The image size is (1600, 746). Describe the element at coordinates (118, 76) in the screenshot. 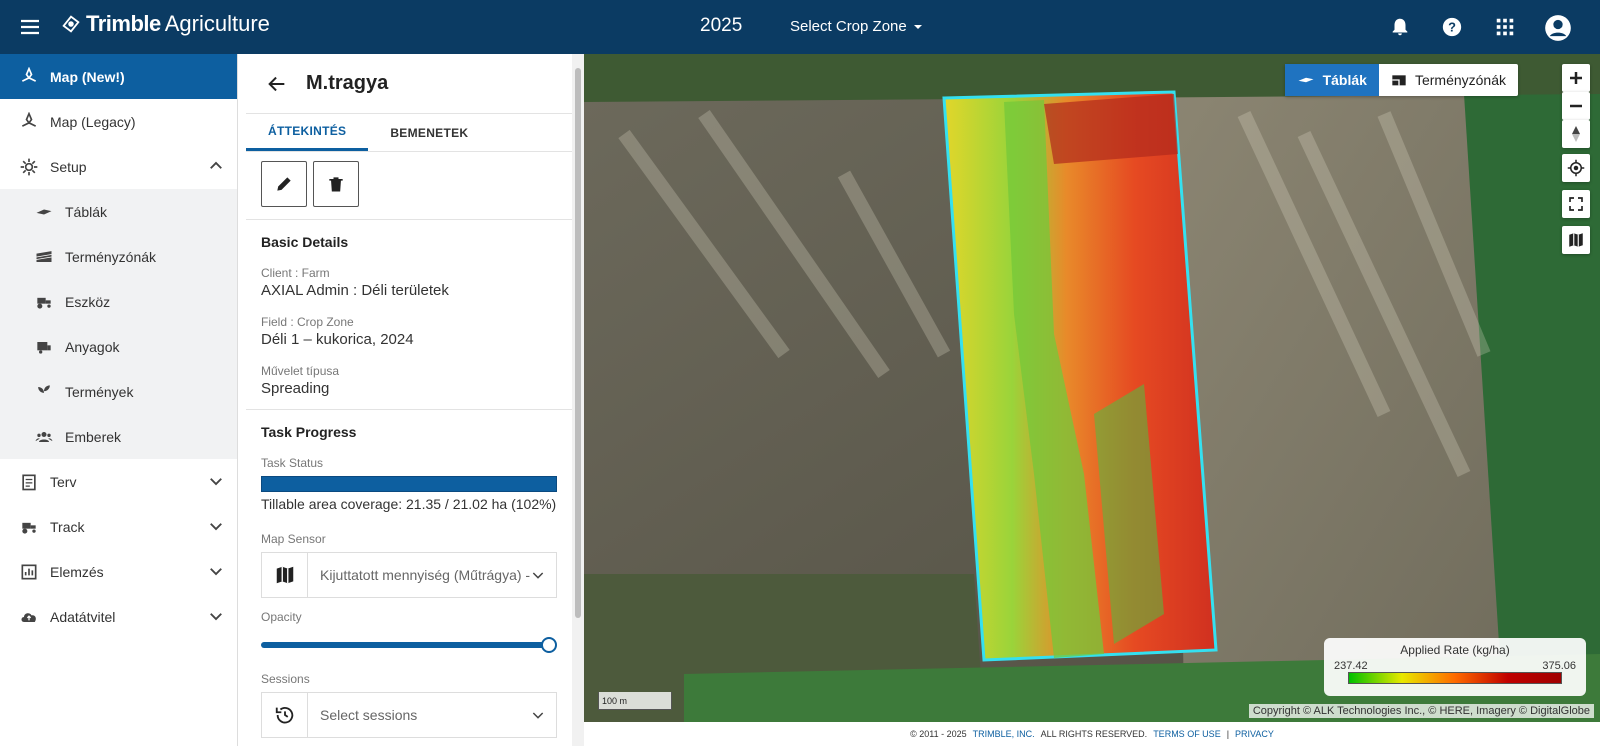

I see `sidebar-item-map-new: Map (New!)` at that location.